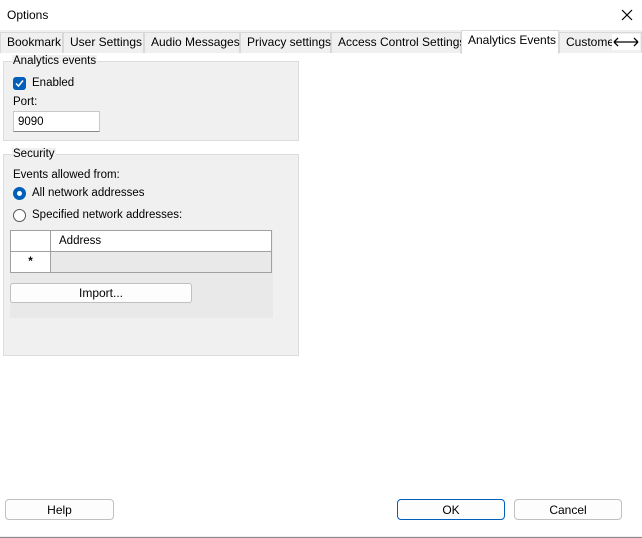 This screenshot has width=642, height=538. What do you see at coordinates (59, 509) in the screenshot?
I see `help-button: Help` at bounding box center [59, 509].